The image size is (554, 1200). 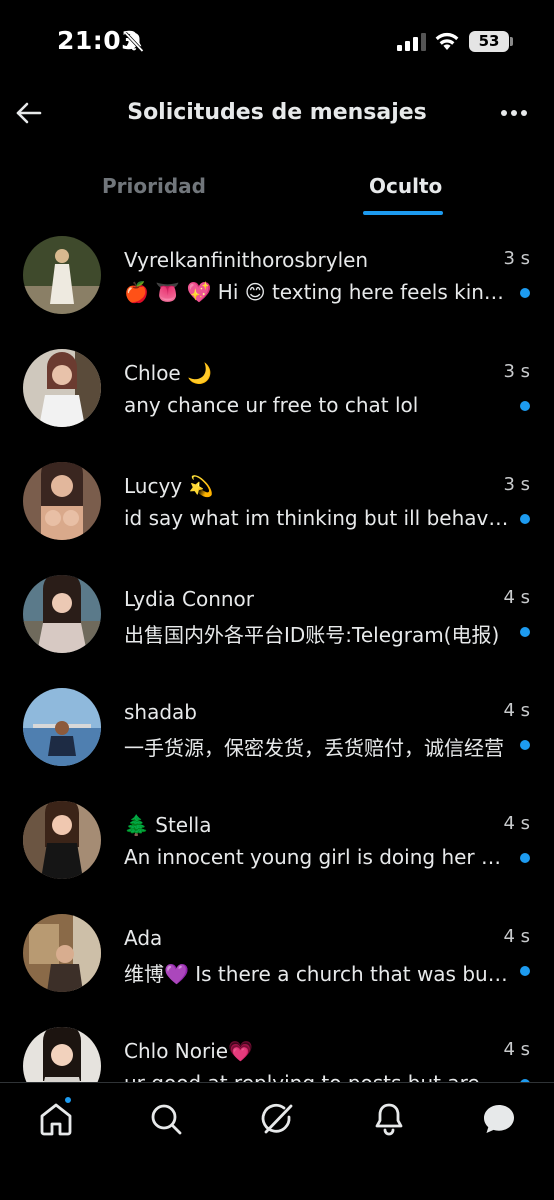 I want to click on conversation-name: shadab, so click(x=160, y=712).